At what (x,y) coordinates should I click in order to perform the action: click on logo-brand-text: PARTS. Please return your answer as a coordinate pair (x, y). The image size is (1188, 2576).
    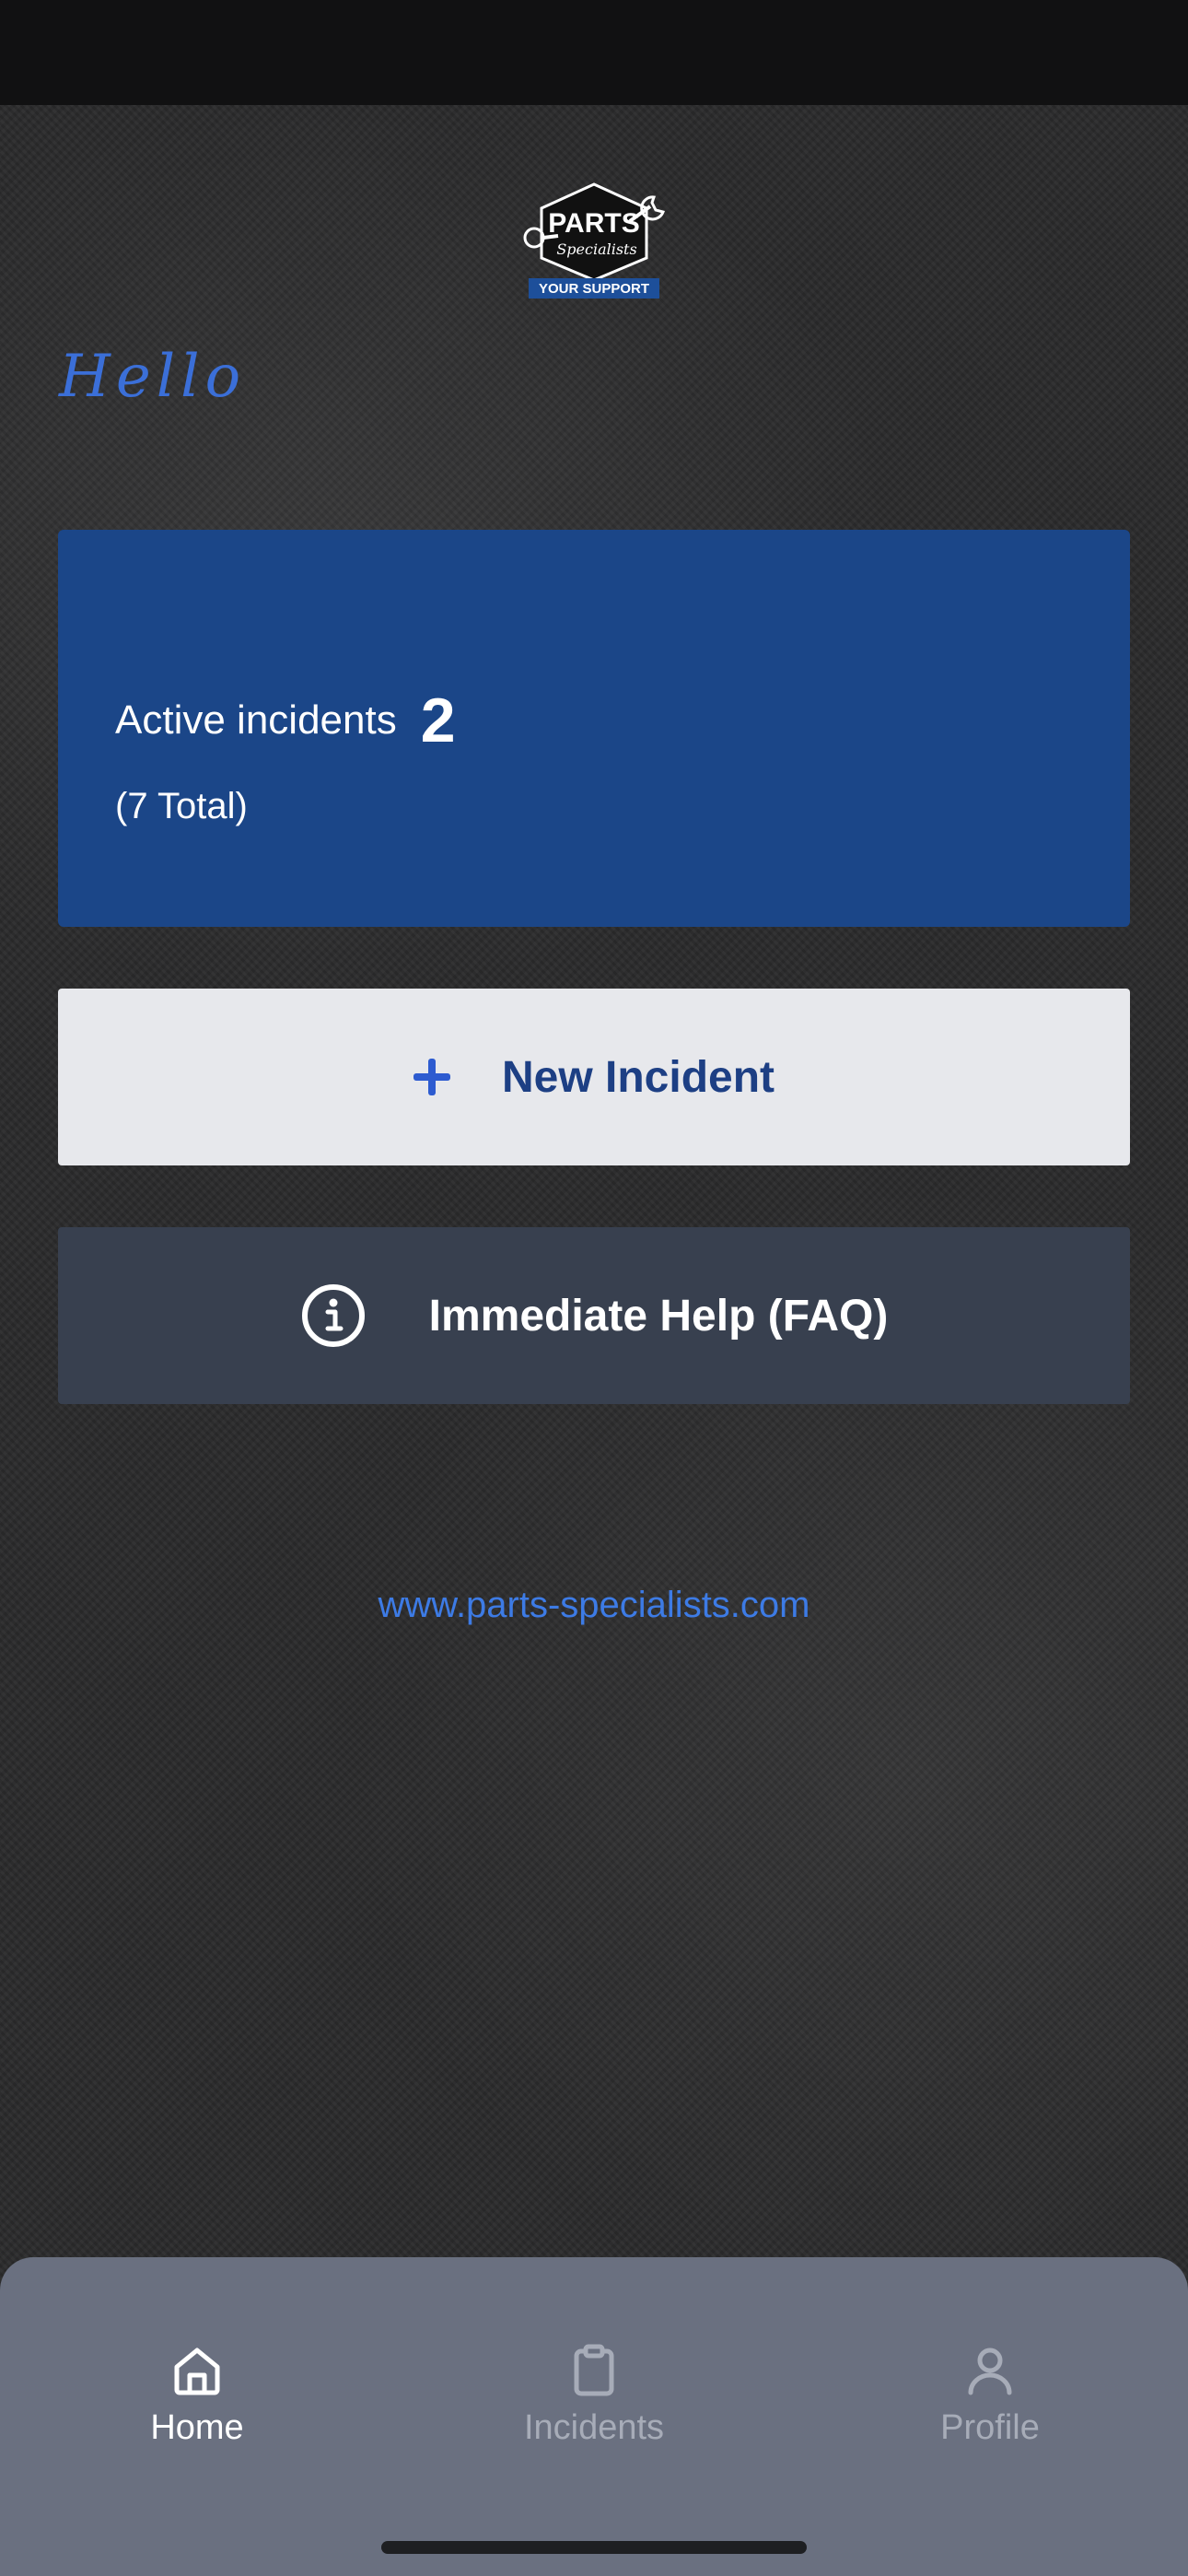
    Looking at the image, I should click on (593, 223).